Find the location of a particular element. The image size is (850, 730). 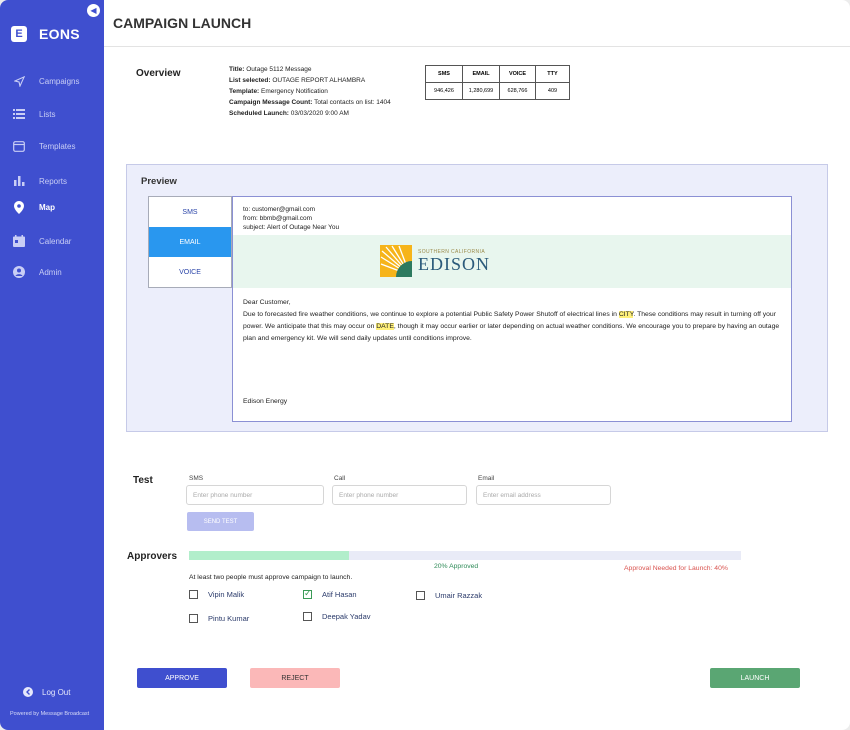

stats-header-tty: TTY is located at coordinates (552, 74).